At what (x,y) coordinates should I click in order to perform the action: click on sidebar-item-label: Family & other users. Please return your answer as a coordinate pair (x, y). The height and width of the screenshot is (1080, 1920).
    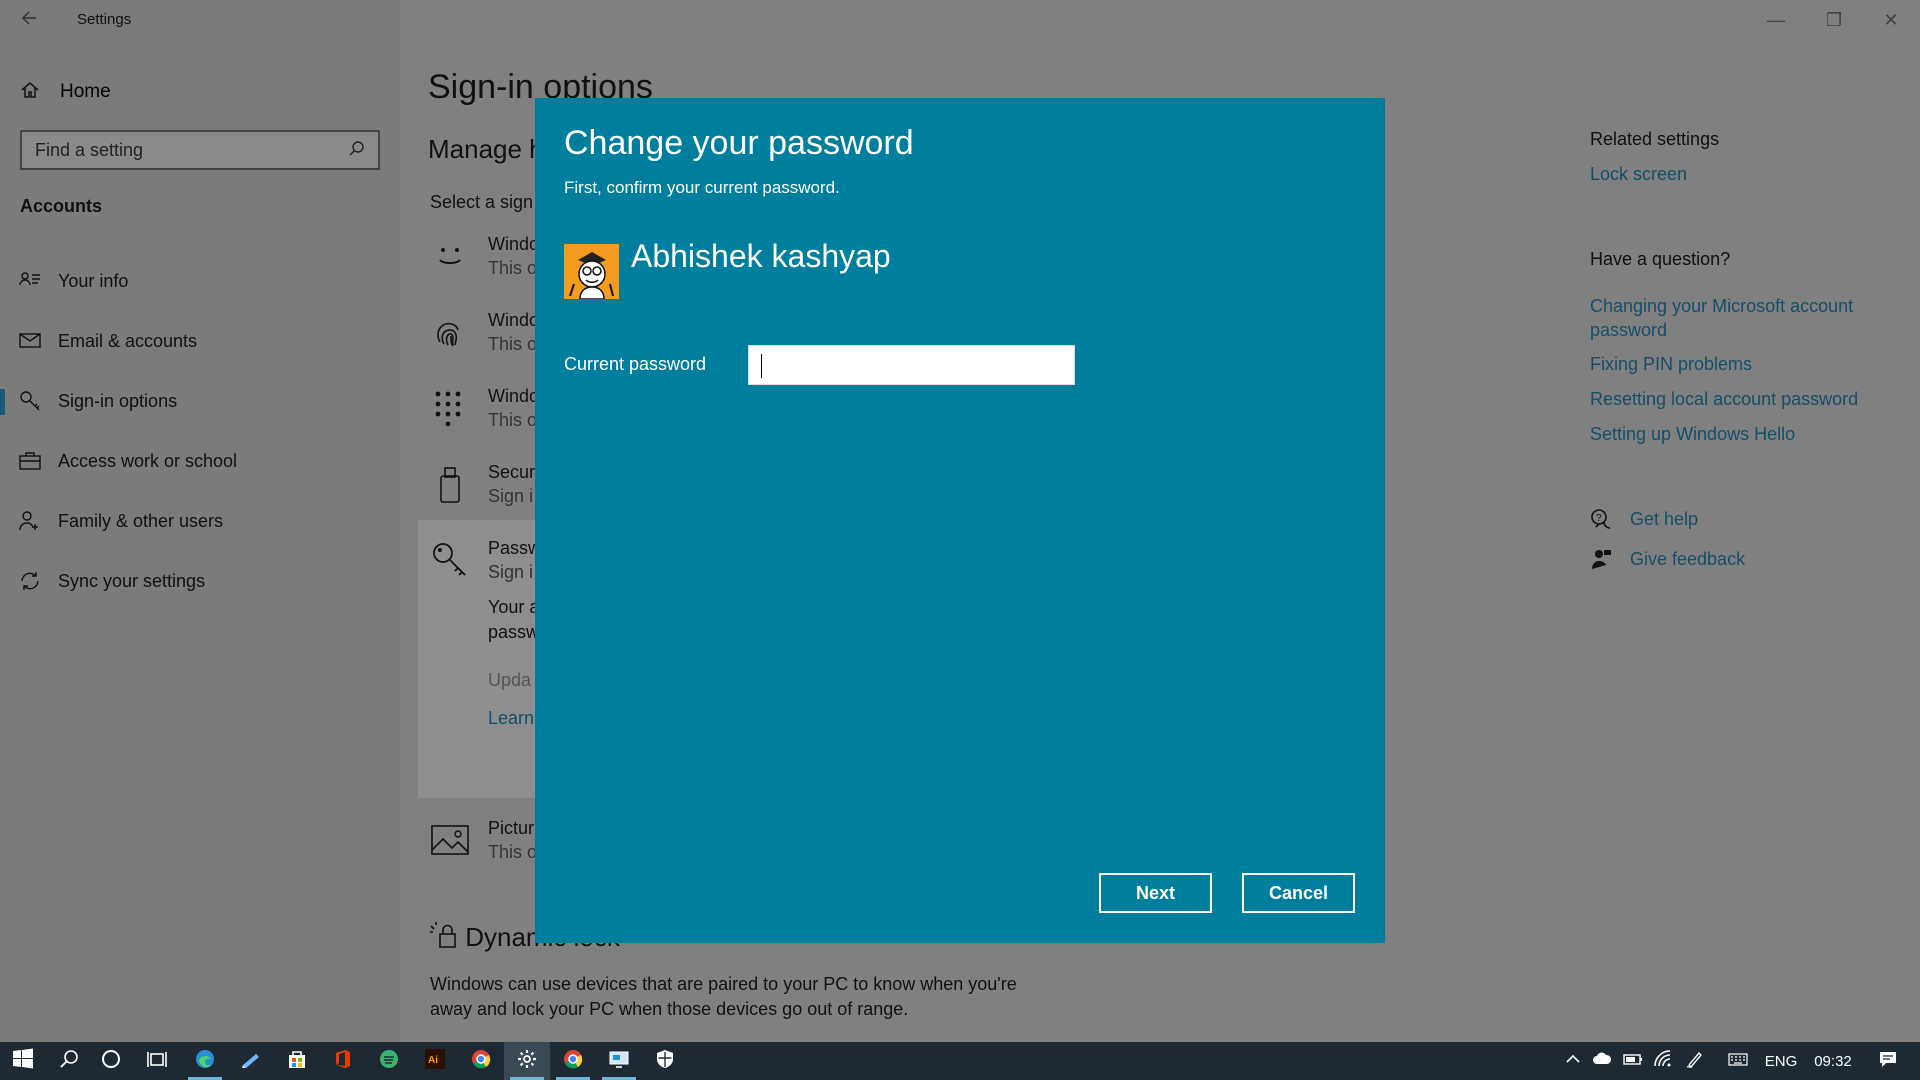
    Looking at the image, I should click on (141, 520).